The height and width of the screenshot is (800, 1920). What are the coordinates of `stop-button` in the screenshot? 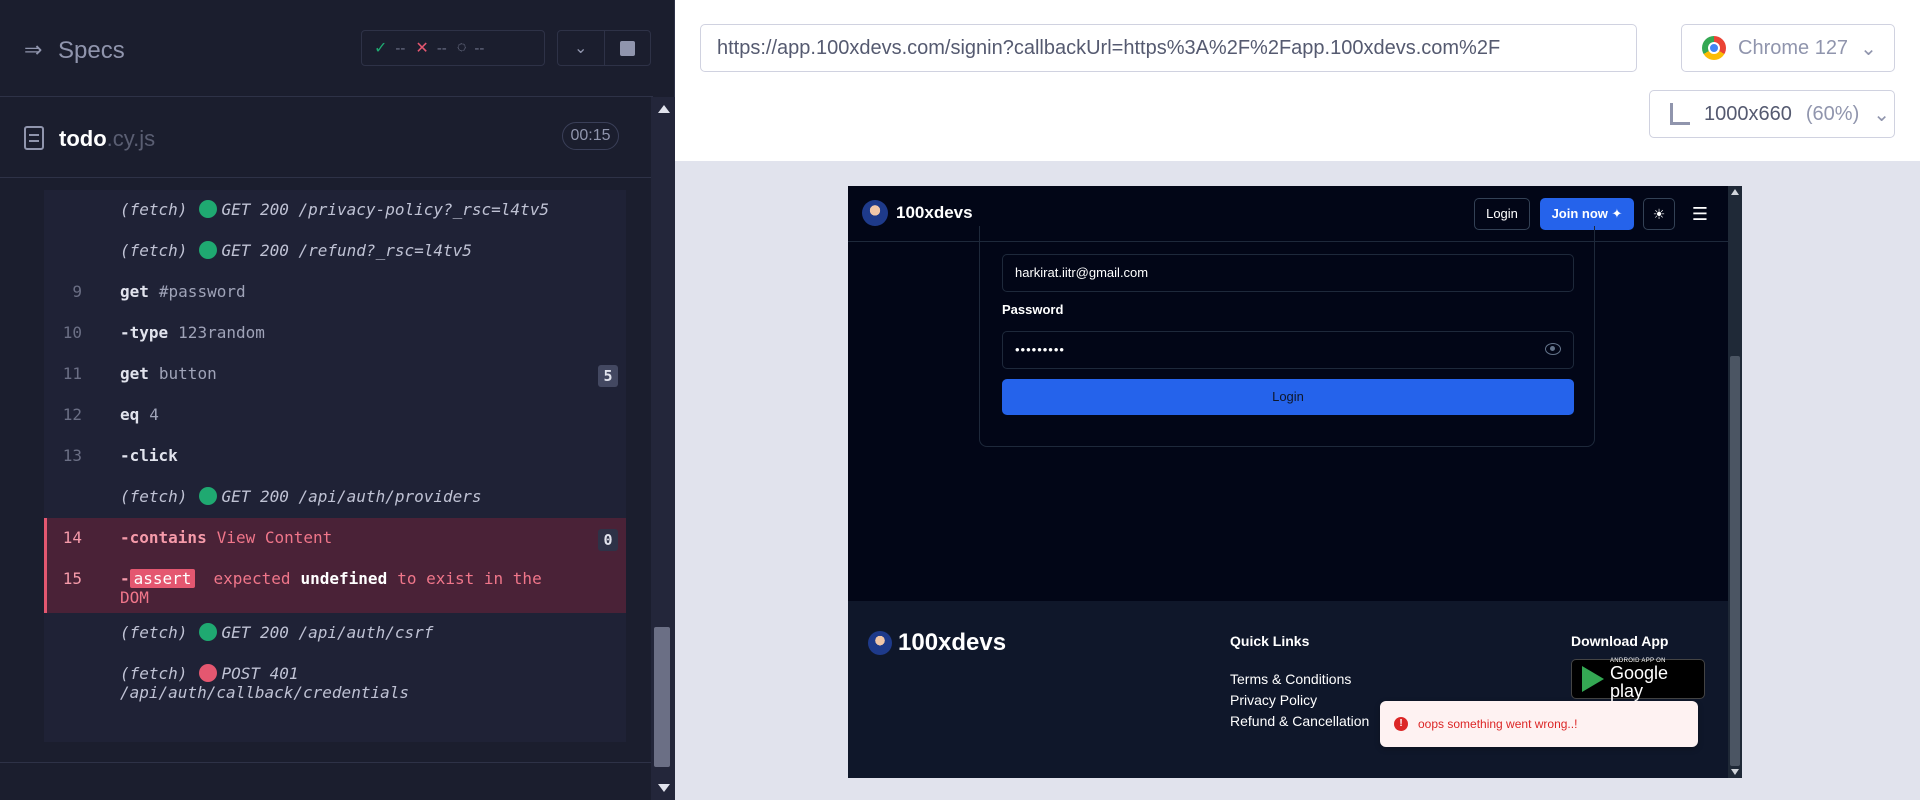 It's located at (628, 48).